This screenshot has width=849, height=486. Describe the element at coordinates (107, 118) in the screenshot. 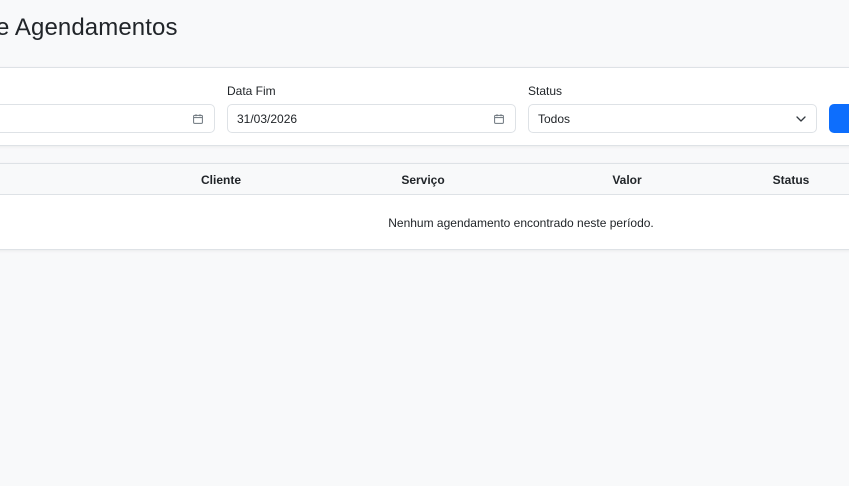

I see `start-date-input` at that location.